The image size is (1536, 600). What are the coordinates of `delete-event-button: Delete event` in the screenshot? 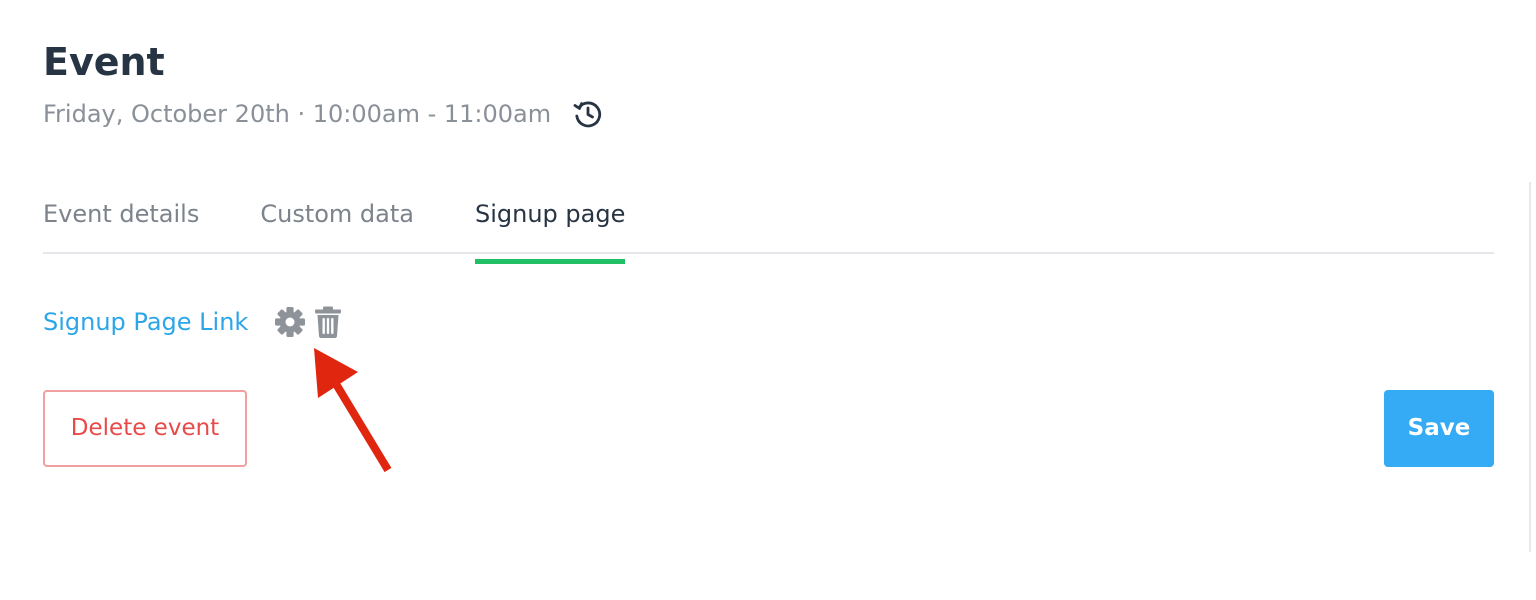 It's located at (145, 428).